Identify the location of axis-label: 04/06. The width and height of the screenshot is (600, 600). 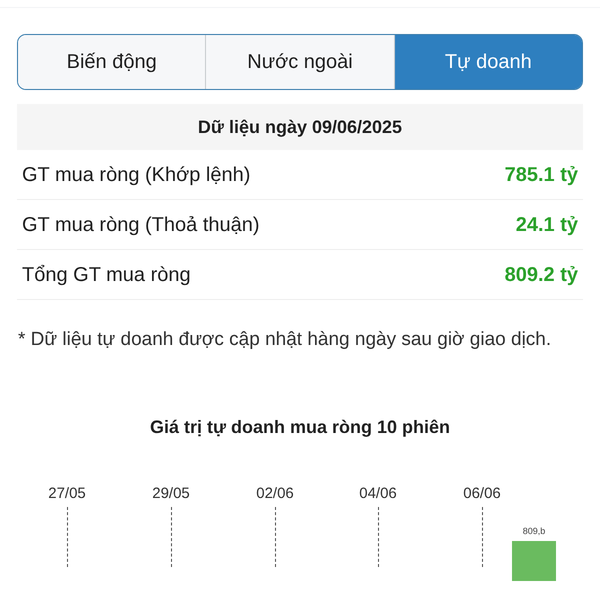
(378, 494).